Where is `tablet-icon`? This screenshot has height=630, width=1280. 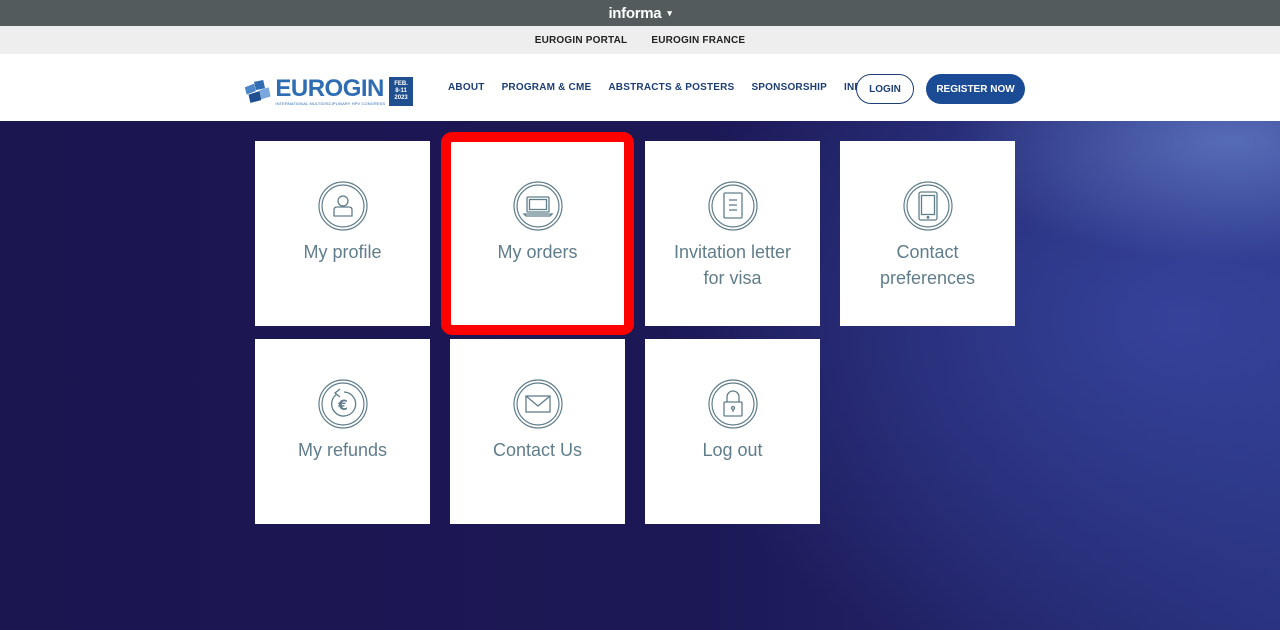 tablet-icon is located at coordinates (927, 206).